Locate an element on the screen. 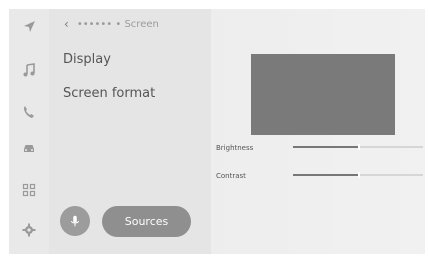 This screenshot has height=262, width=428. breadcrumb: ‹ •••••• • Screen is located at coordinates (111, 24).